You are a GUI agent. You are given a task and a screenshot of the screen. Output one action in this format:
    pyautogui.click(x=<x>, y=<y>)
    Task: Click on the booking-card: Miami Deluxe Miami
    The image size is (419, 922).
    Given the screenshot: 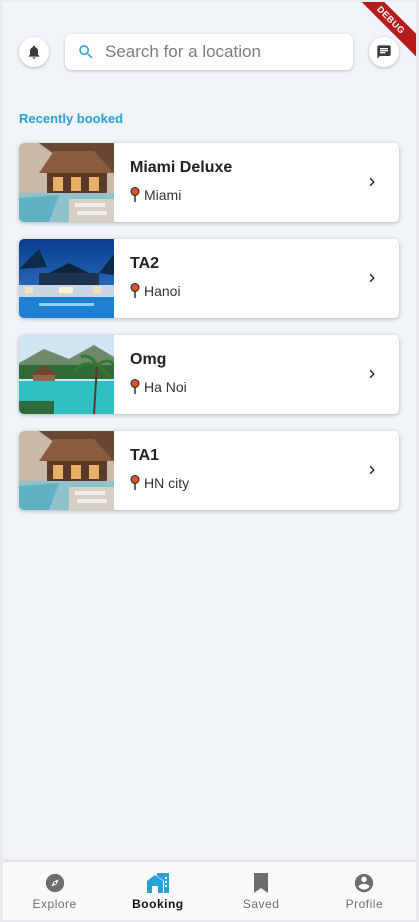 What is the action you would take?
    pyautogui.click(x=209, y=182)
    